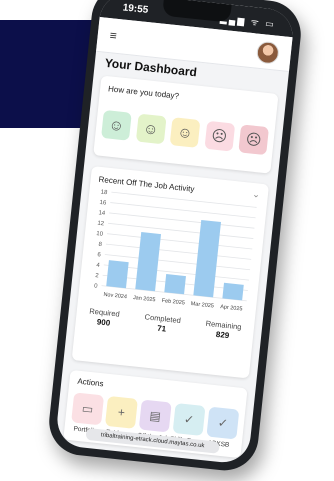  What do you see at coordinates (90, 382) in the screenshot?
I see `actions-title: Actions` at bounding box center [90, 382].